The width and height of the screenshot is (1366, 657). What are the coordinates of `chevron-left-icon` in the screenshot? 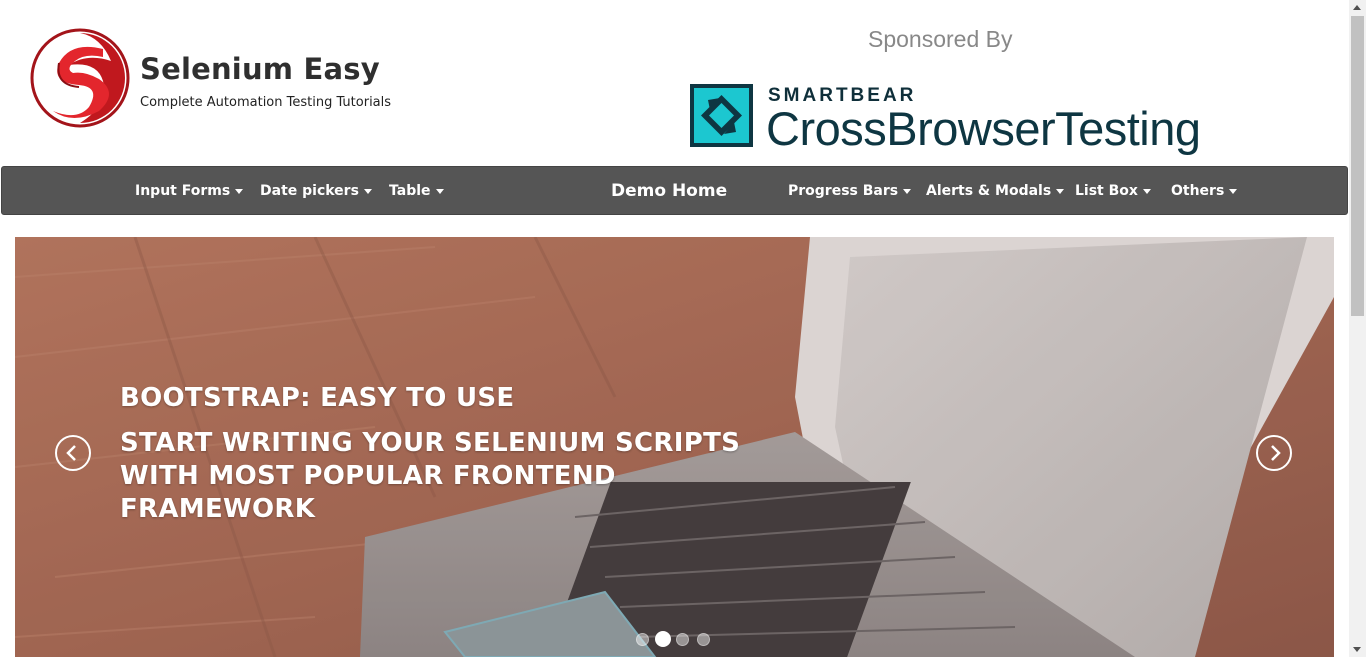 It's located at (71, 453).